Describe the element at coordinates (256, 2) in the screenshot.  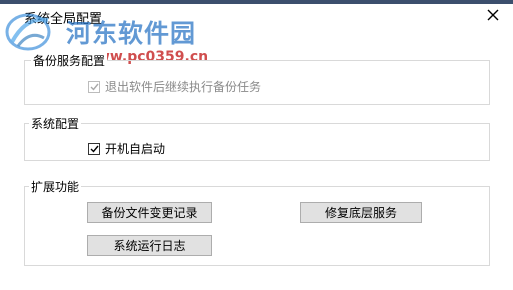
I see `window-top-border` at that location.